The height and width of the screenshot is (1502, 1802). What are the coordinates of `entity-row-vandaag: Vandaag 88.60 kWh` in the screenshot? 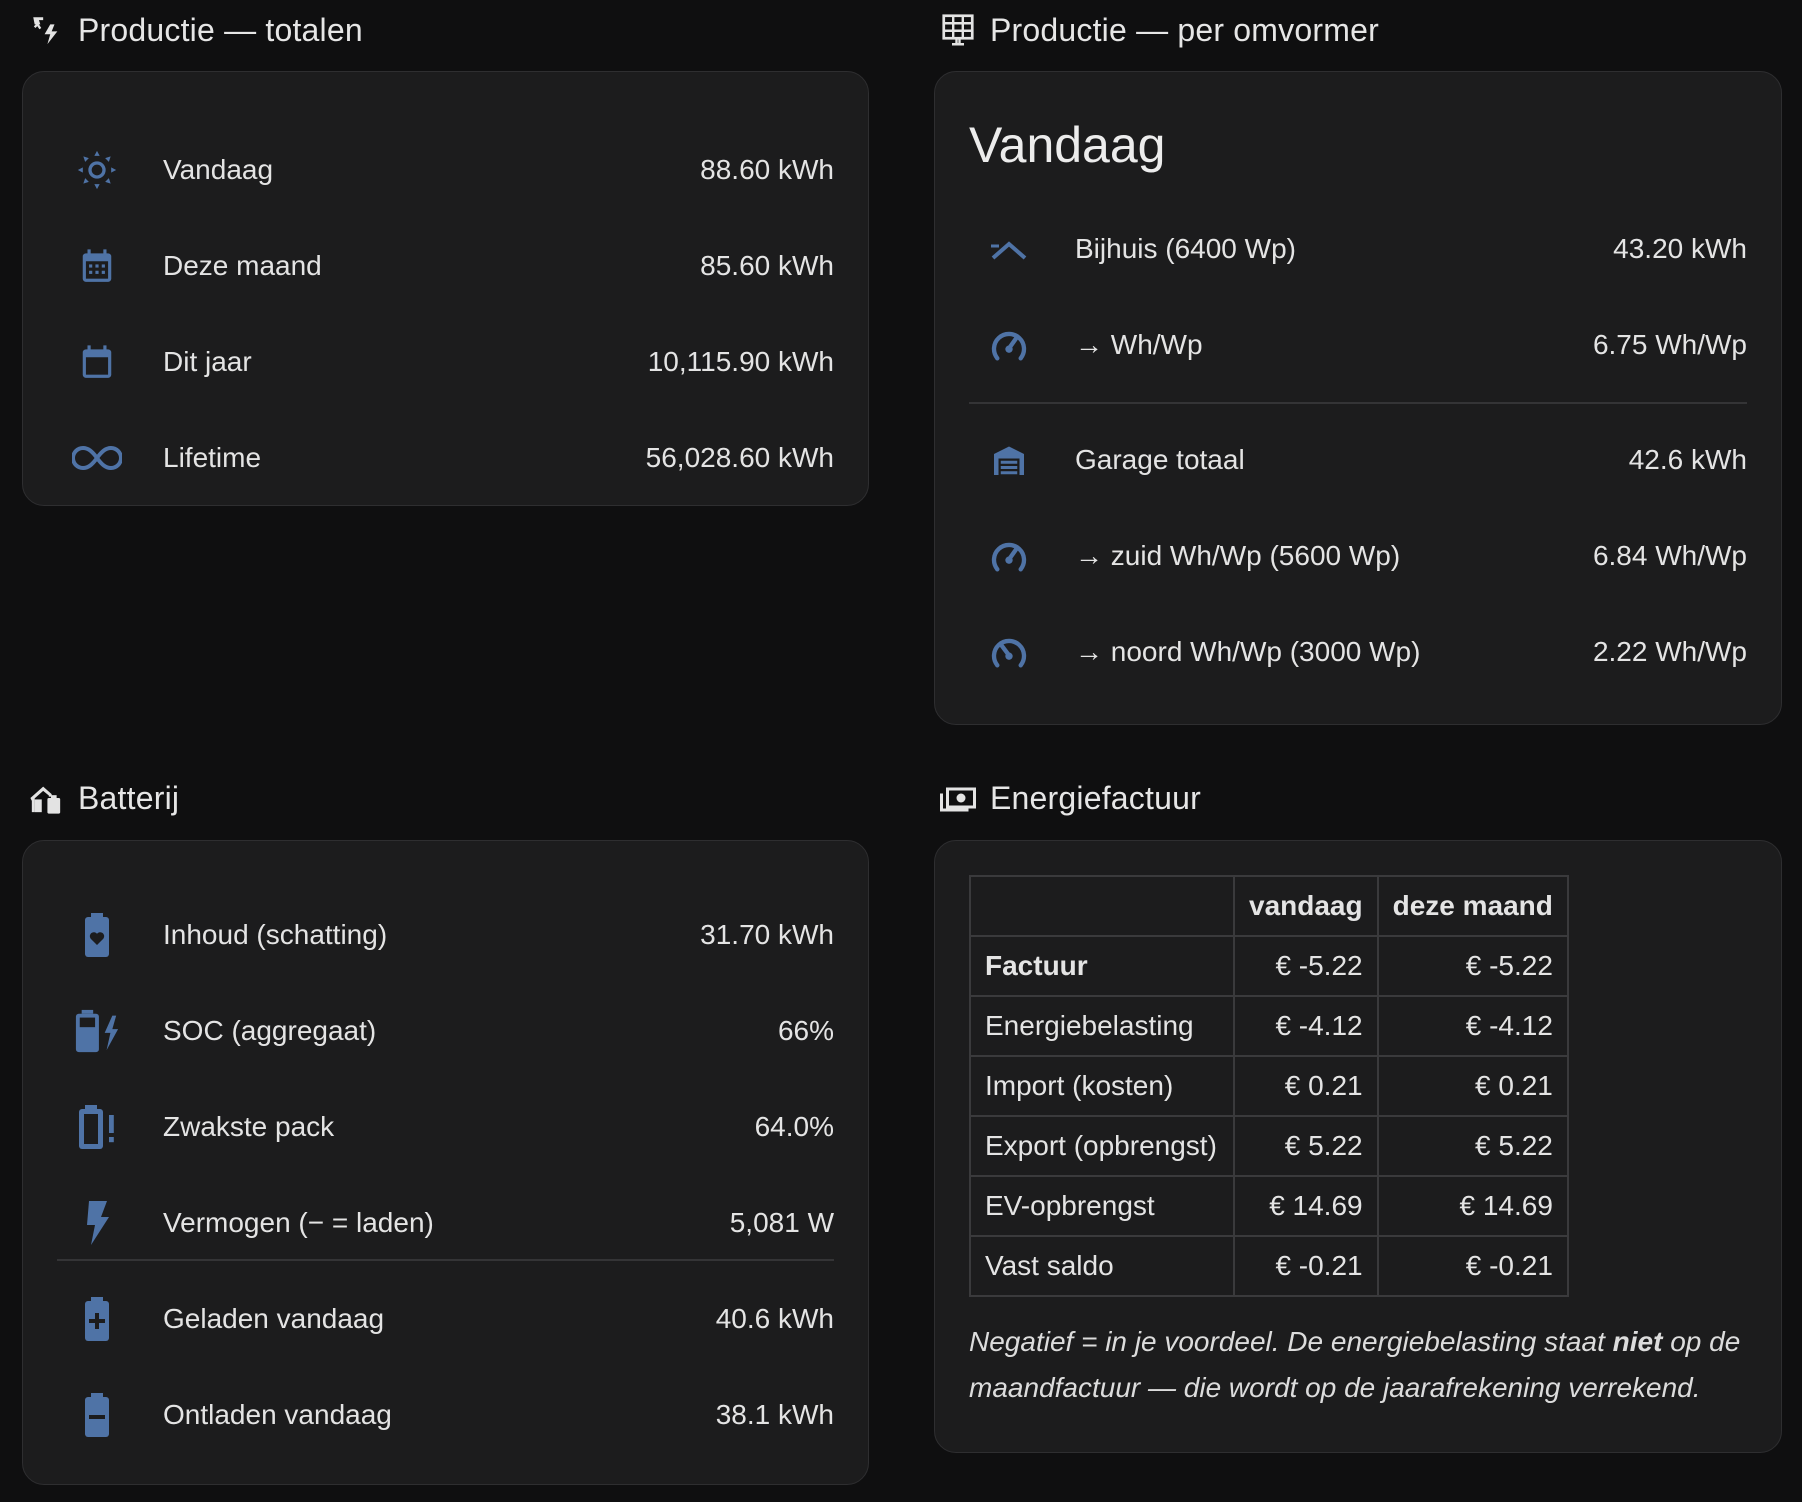 It's located at (445, 170).